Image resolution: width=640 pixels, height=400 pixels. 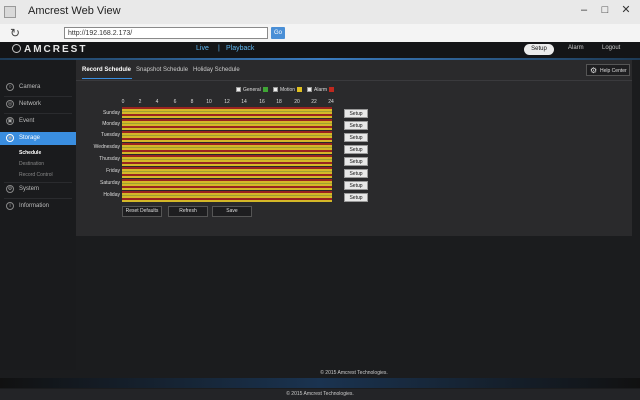 What do you see at coordinates (240, 48) in the screenshot?
I see `nav-playback: Playback` at bounding box center [240, 48].